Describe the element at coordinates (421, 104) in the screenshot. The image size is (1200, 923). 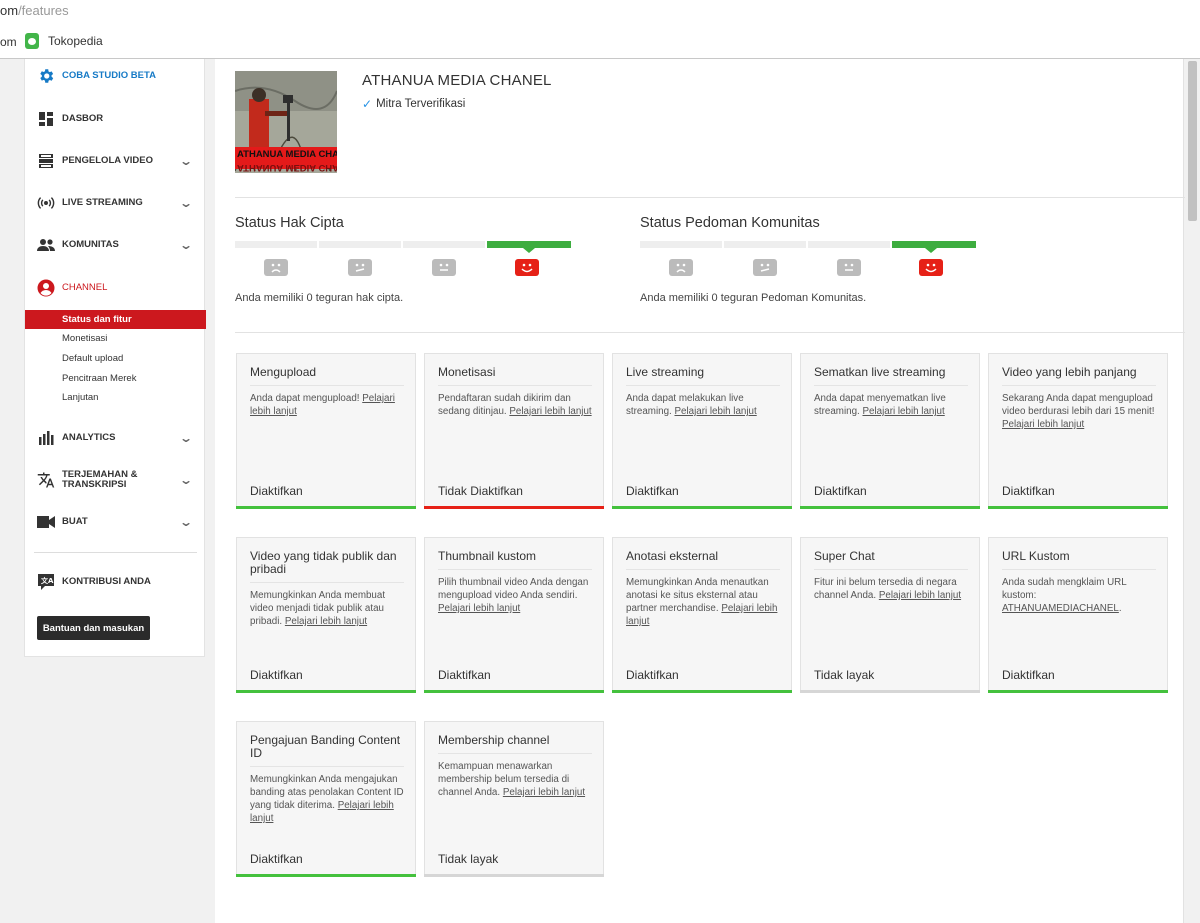
I see `verified-label: Mitra Terverifikasi` at that location.